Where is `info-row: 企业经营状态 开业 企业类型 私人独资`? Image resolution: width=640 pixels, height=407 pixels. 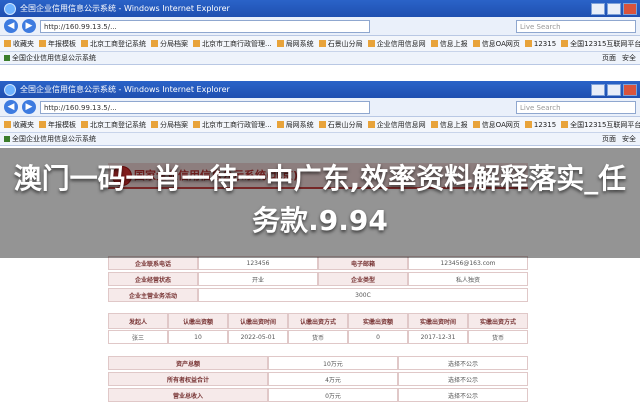
info-row: 企业经营状态 开业 企业类型 私人独资 is located at coordinates (318, 279).